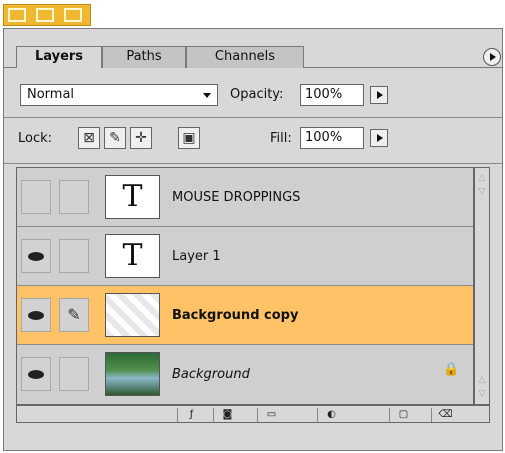  Describe the element at coordinates (144, 57) in the screenshot. I see `tab-paths: Paths` at that location.